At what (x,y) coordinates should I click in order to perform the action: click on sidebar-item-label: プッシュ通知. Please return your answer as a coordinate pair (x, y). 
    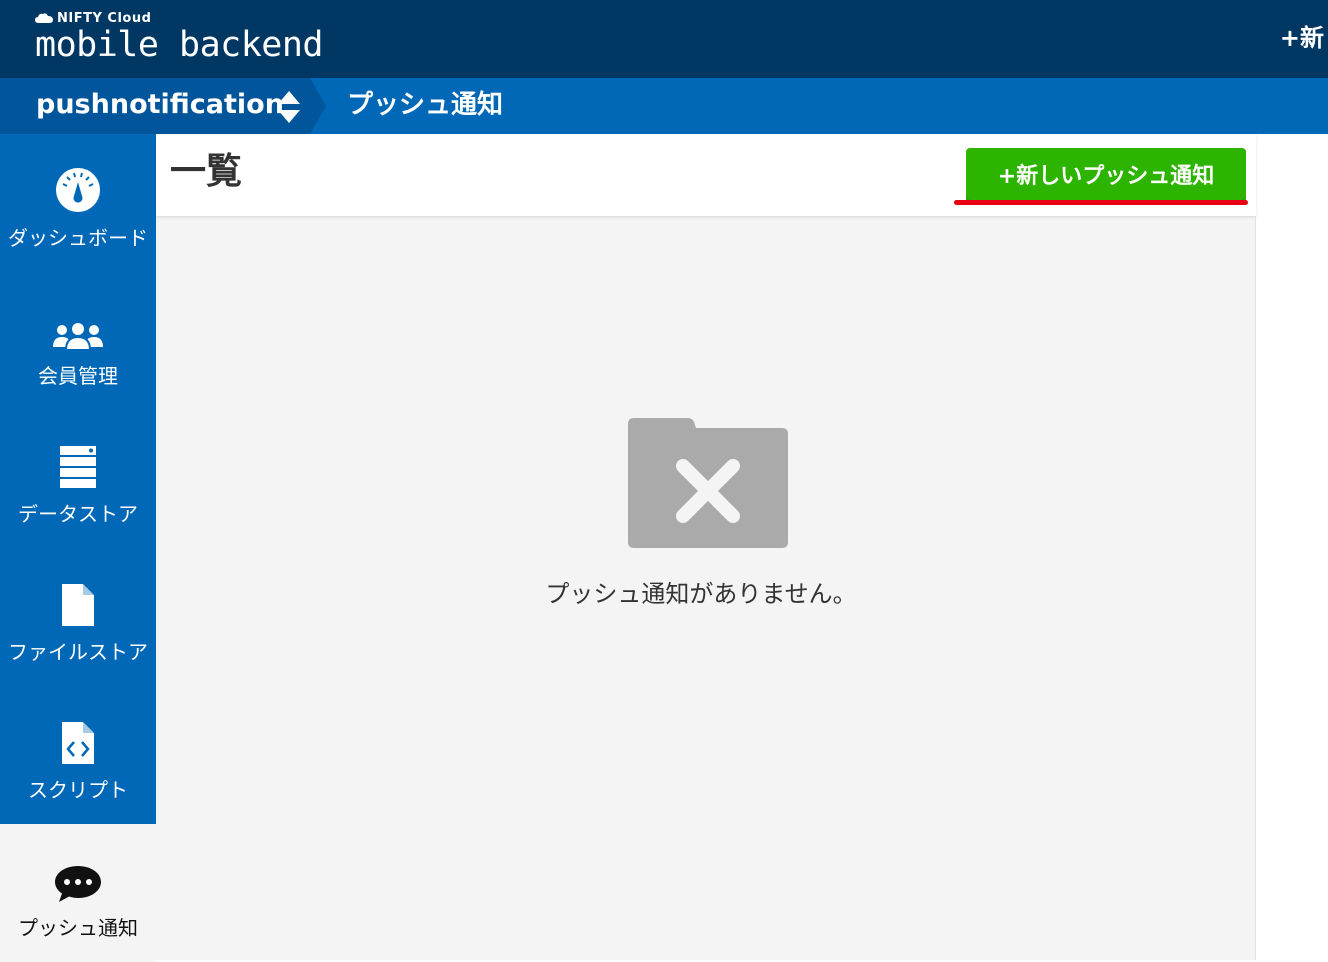
    Looking at the image, I should click on (78, 928).